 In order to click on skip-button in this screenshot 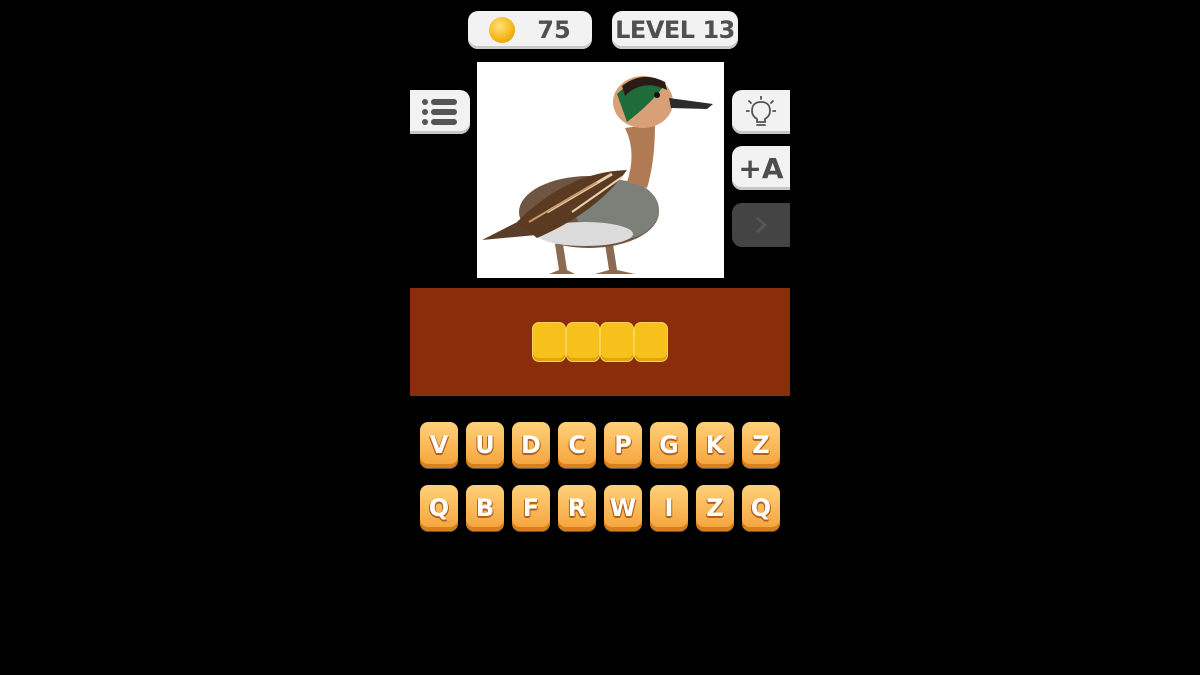, I will do `click(761, 225)`.